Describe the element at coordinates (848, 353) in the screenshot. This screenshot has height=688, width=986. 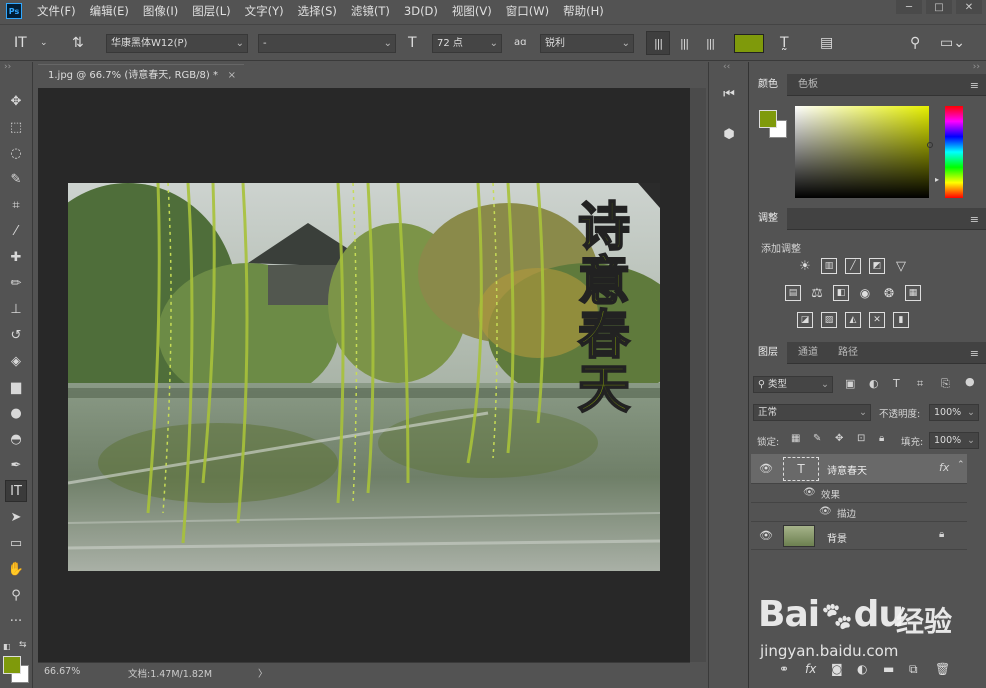
I see `tab-paths: 路径` at that location.